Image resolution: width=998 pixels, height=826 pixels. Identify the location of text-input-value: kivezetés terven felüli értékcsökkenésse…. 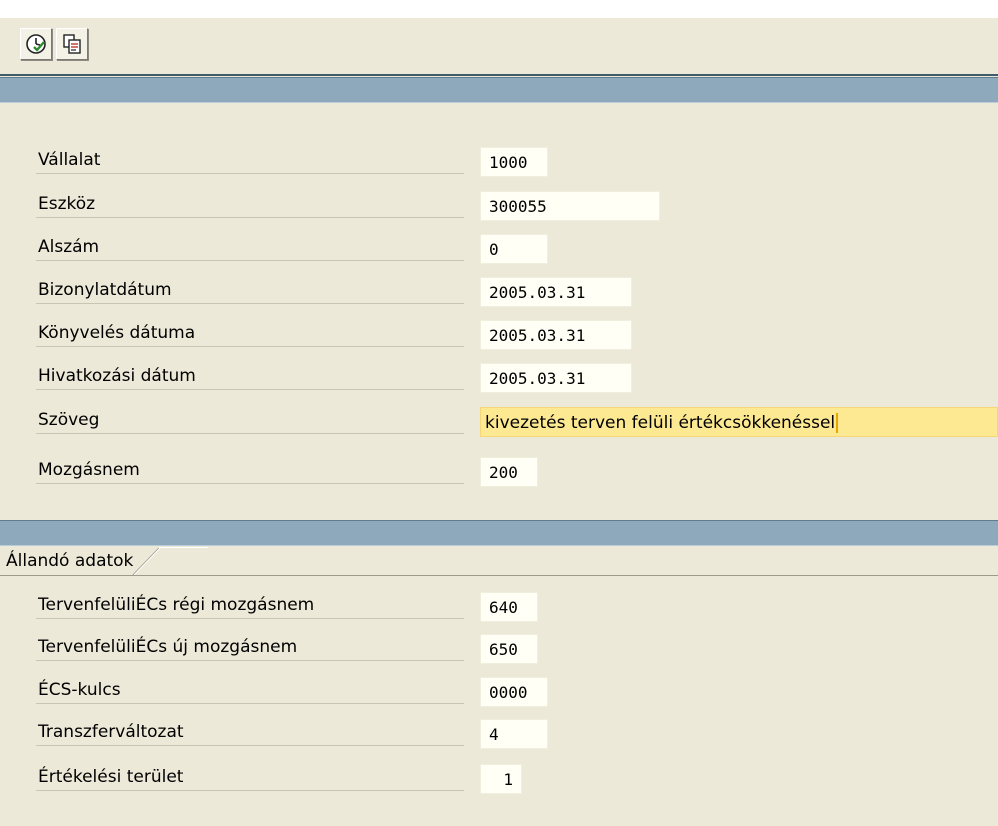
(660, 423).